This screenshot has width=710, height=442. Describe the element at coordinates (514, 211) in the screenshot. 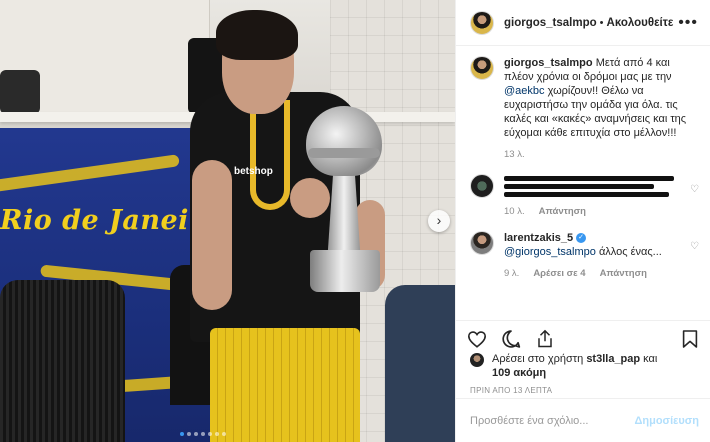

I see `comment-time: 10 λ.` at that location.